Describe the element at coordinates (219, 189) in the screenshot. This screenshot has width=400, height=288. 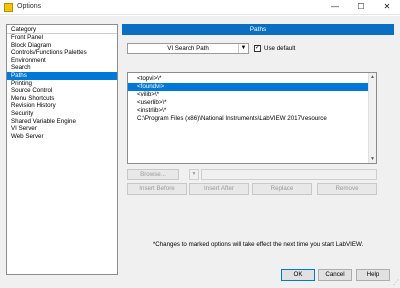
I see `insert-after-button: Insert After` at that location.